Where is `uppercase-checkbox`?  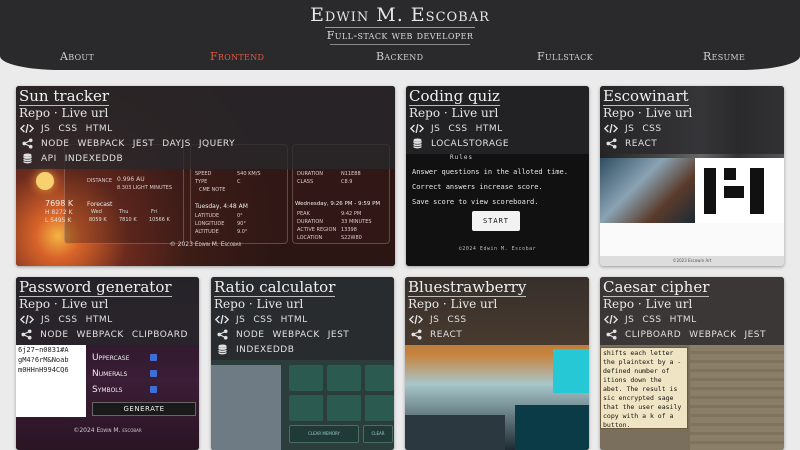
uppercase-checkbox is located at coordinates (153, 357).